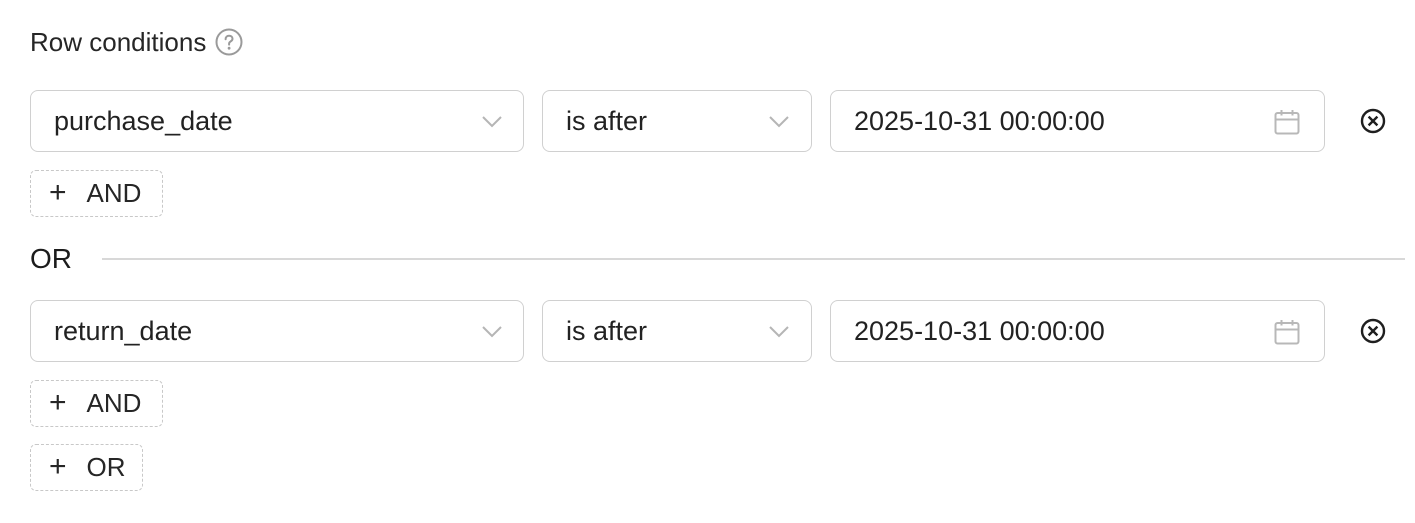  Describe the element at coordinates (143, 120) in the screenshot. I see `field-select-value: purchase_date` at that location.